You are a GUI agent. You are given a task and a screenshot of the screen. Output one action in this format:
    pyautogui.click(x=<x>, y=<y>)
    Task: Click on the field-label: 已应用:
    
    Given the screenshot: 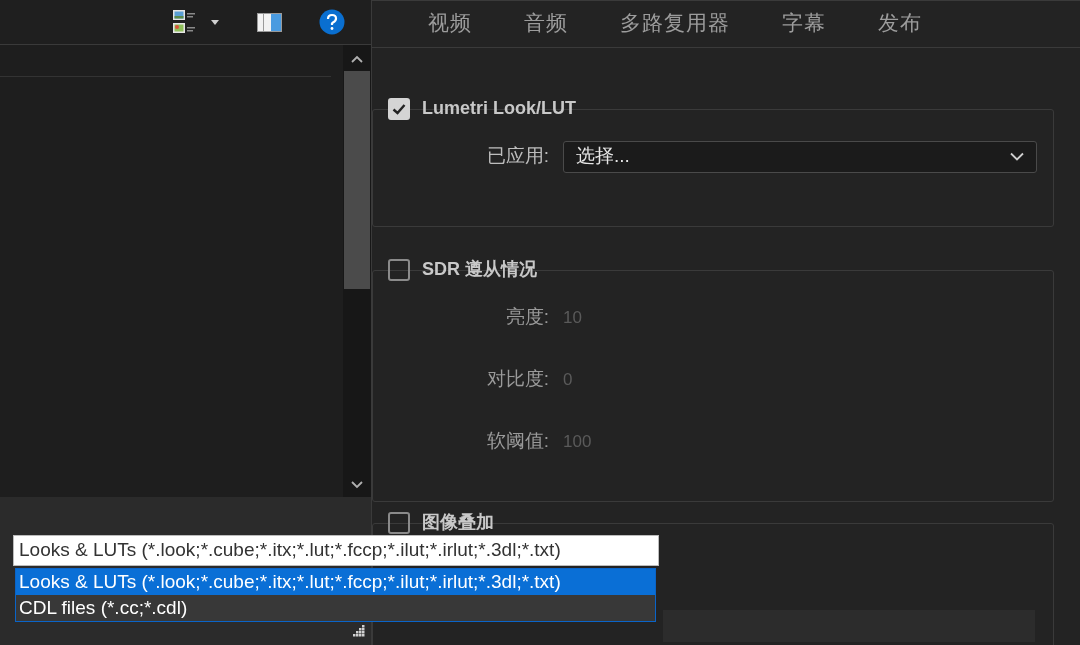 What is the action you would take?
    pyautogui.click(x=517, y=156)
    